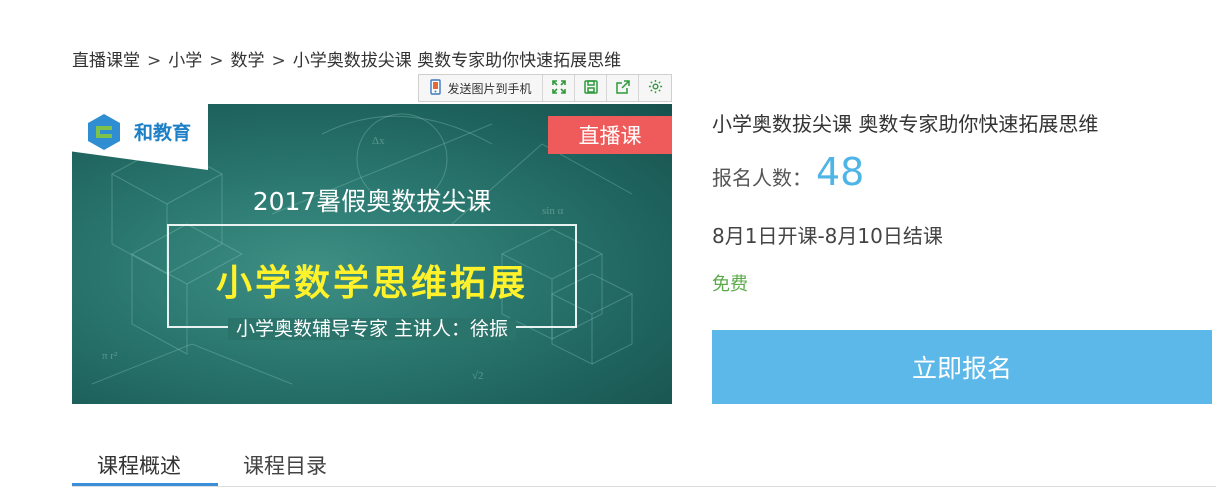  What do you see at coordinates (372, 201) in the screenshot?
I see `banner-subtitle-top: 2017暑假奥数拔尖课` at bounding box center [372, 201].